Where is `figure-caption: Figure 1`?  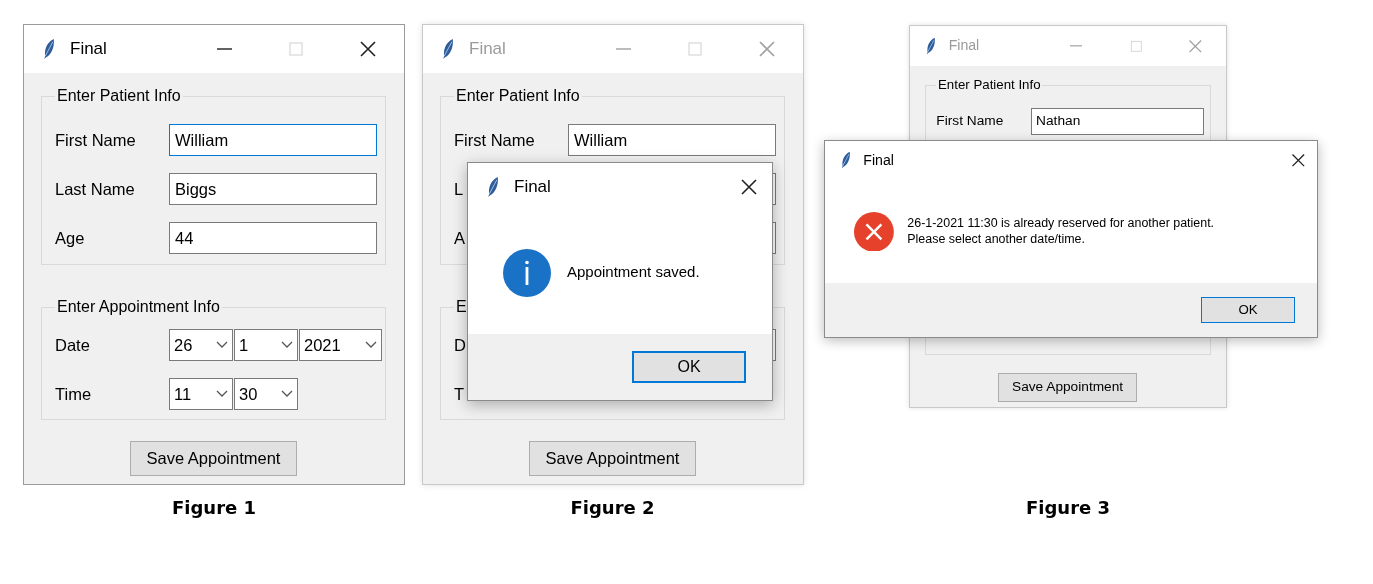 figure-caption: Figure 1 is located at coordinates (213, 508).